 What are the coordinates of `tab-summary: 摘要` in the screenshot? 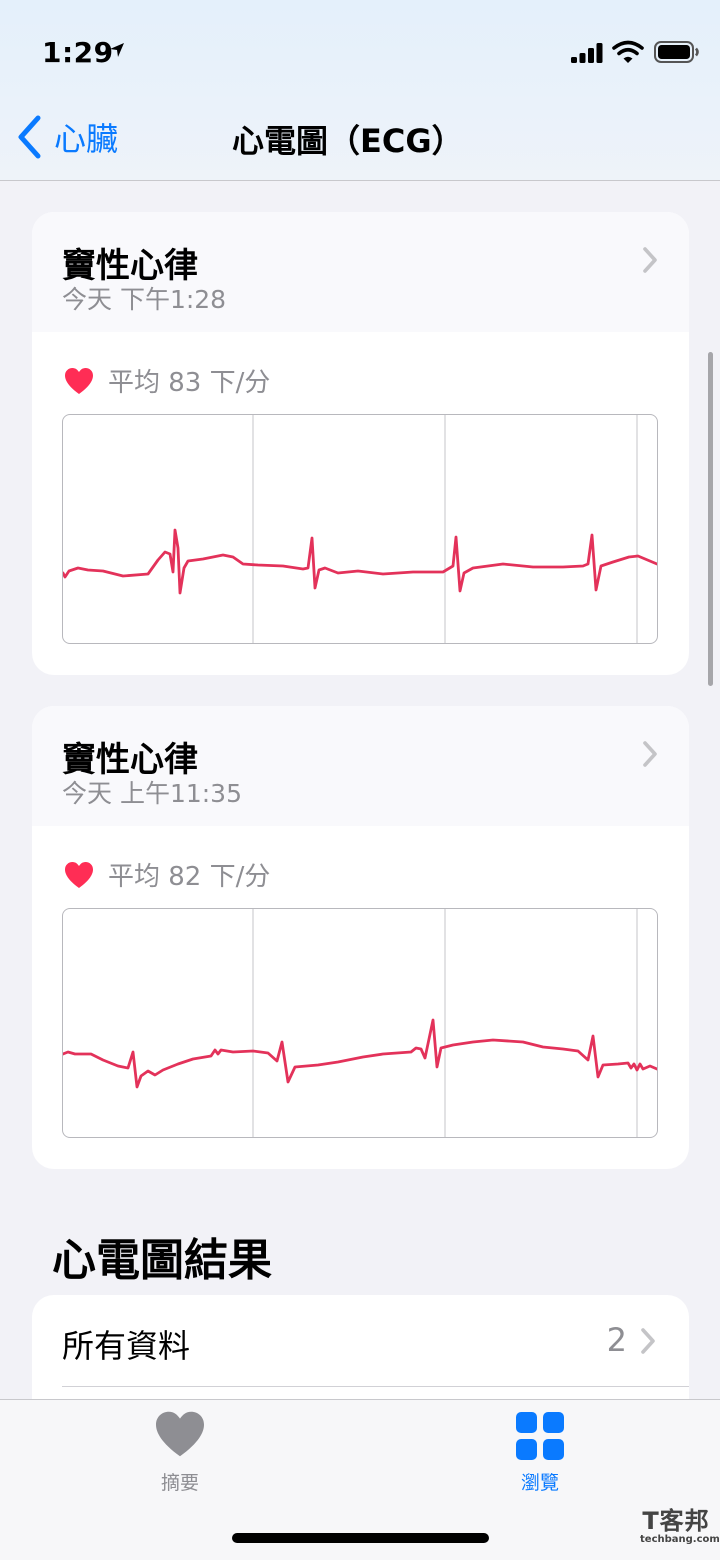 It's located at (180, 1453).